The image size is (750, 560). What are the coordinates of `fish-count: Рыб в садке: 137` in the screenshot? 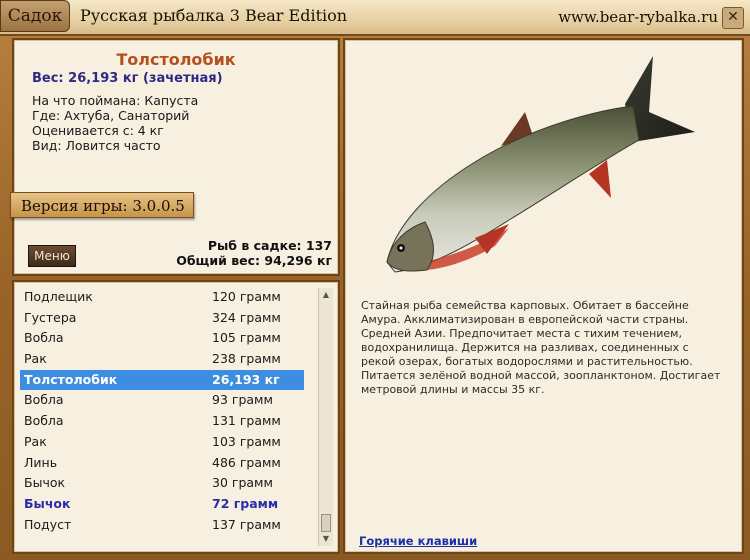 It's located at (269, 245).